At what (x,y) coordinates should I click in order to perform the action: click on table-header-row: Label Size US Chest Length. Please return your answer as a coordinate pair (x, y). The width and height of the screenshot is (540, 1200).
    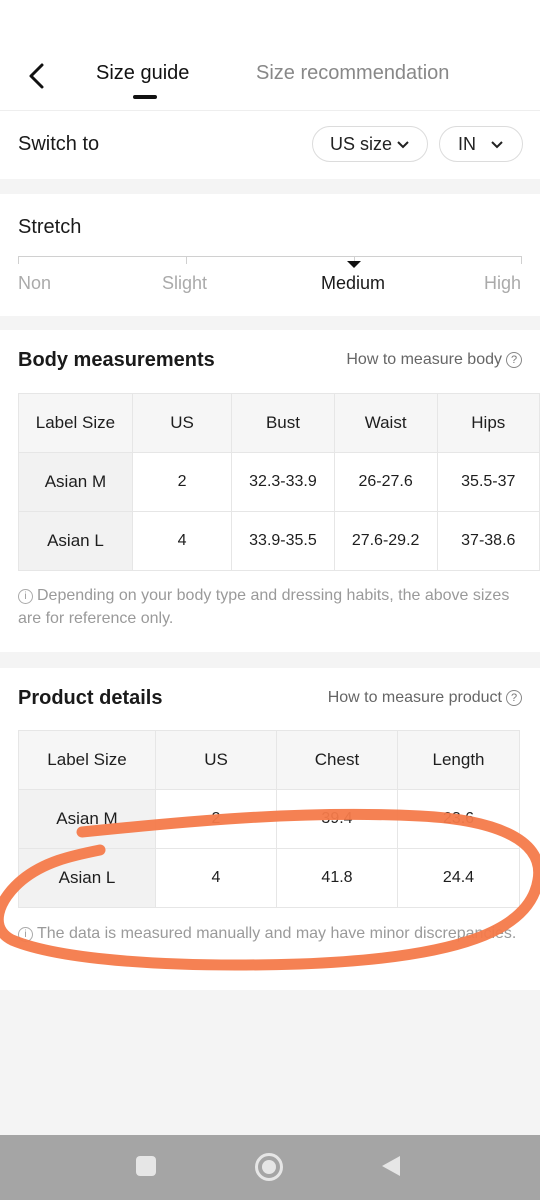
    Looking at the image, I should click on (269, 760).